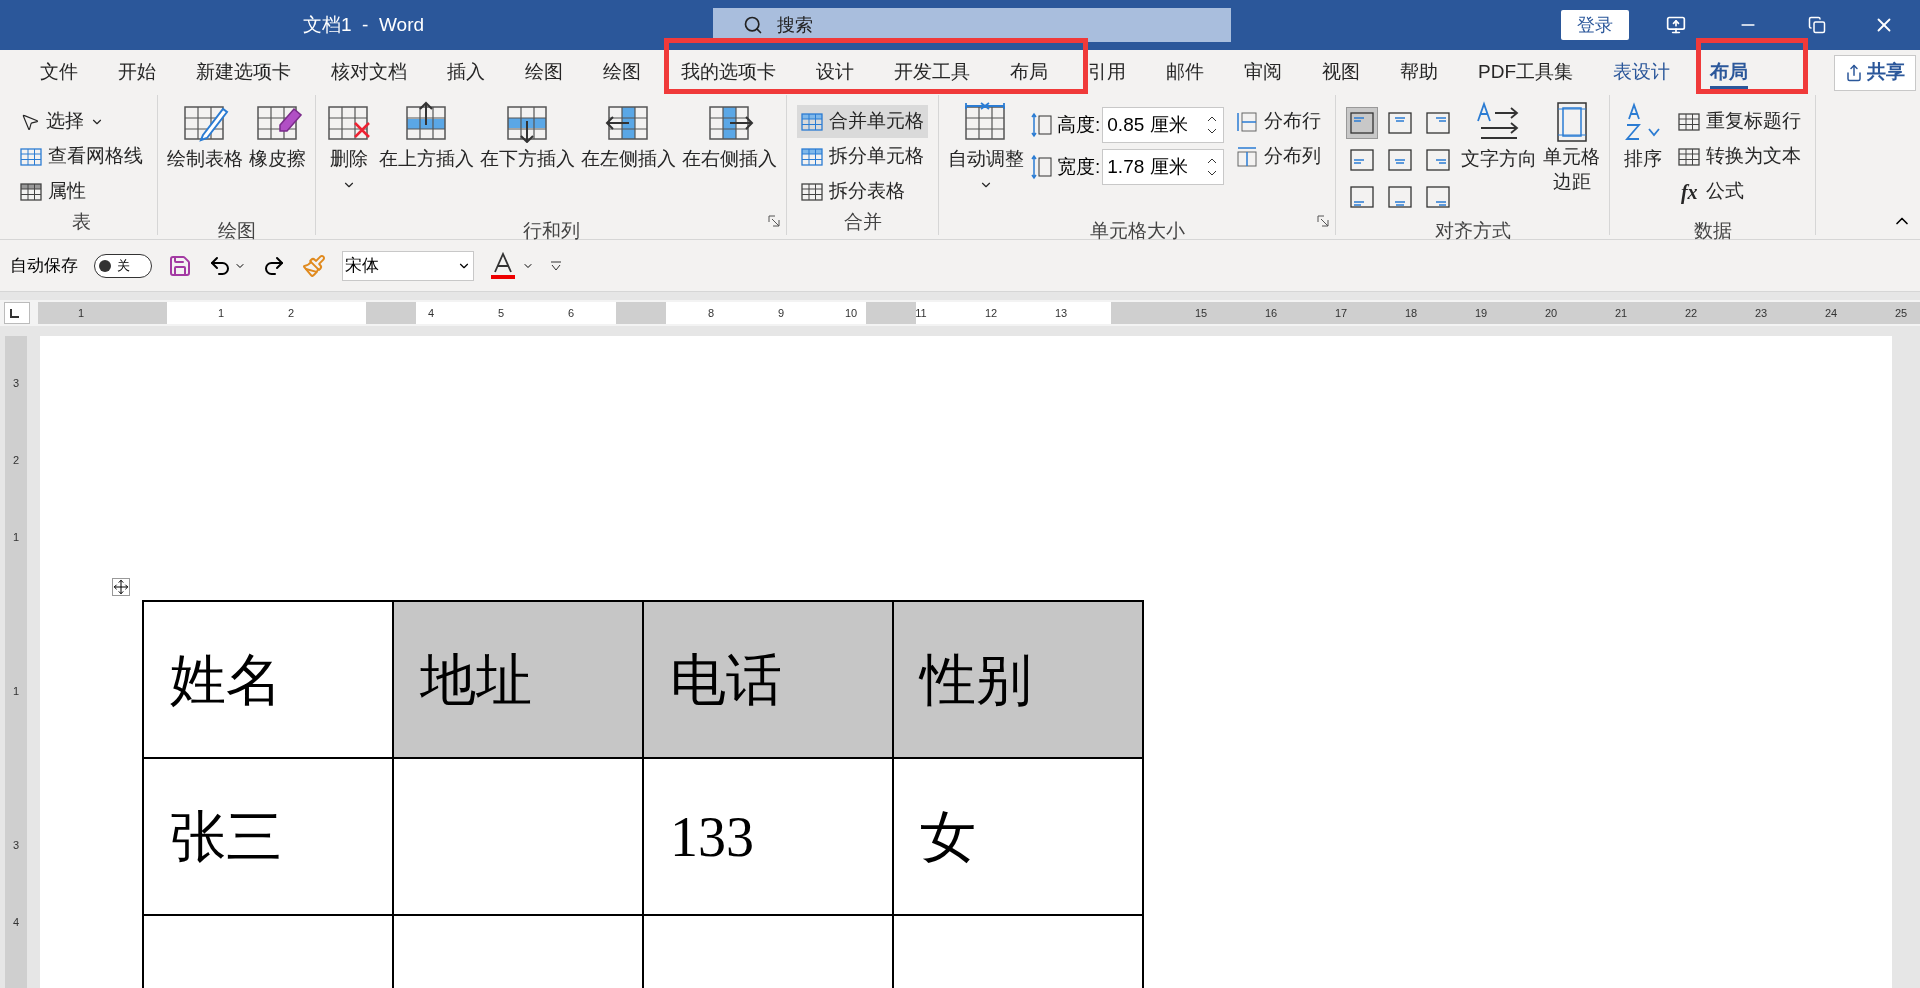 The image size is (1920, 988). Describe the element at coordinates (728, 72) in the screenshot. I see `ribbon-tab: 我的选项卡` at that location.